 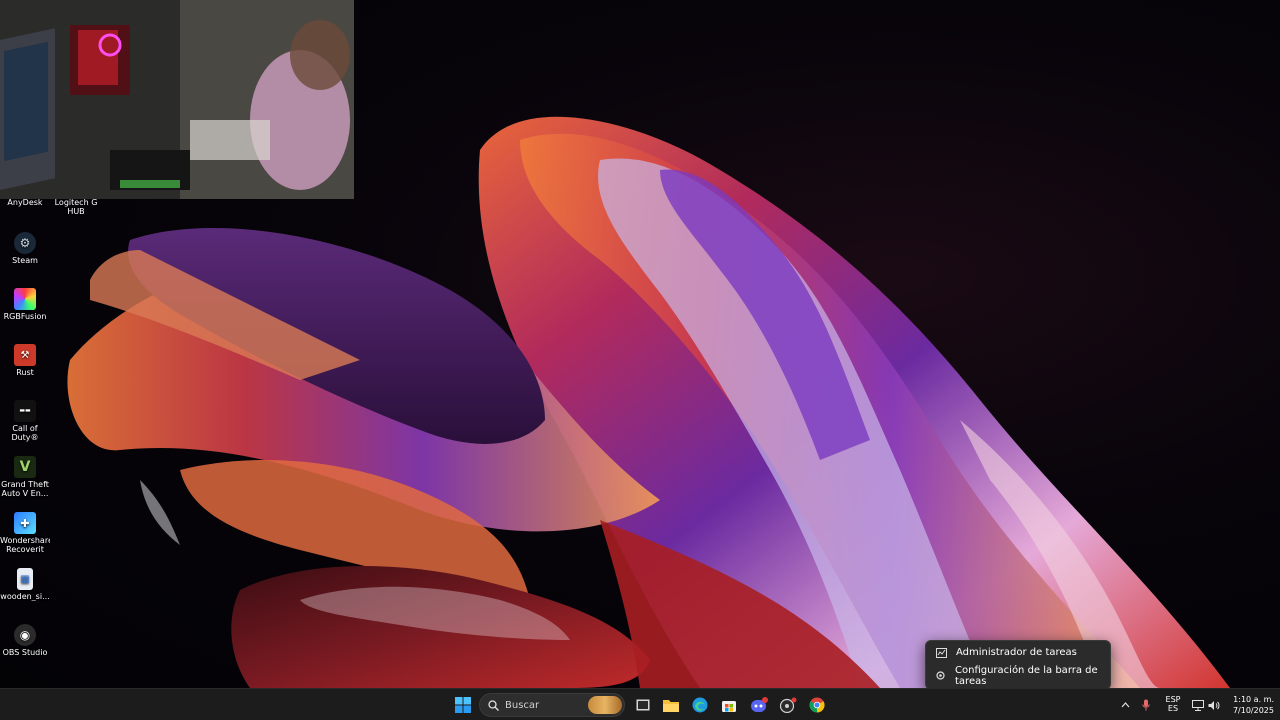 I want to click on search-icon, so click(x=493, y=705).